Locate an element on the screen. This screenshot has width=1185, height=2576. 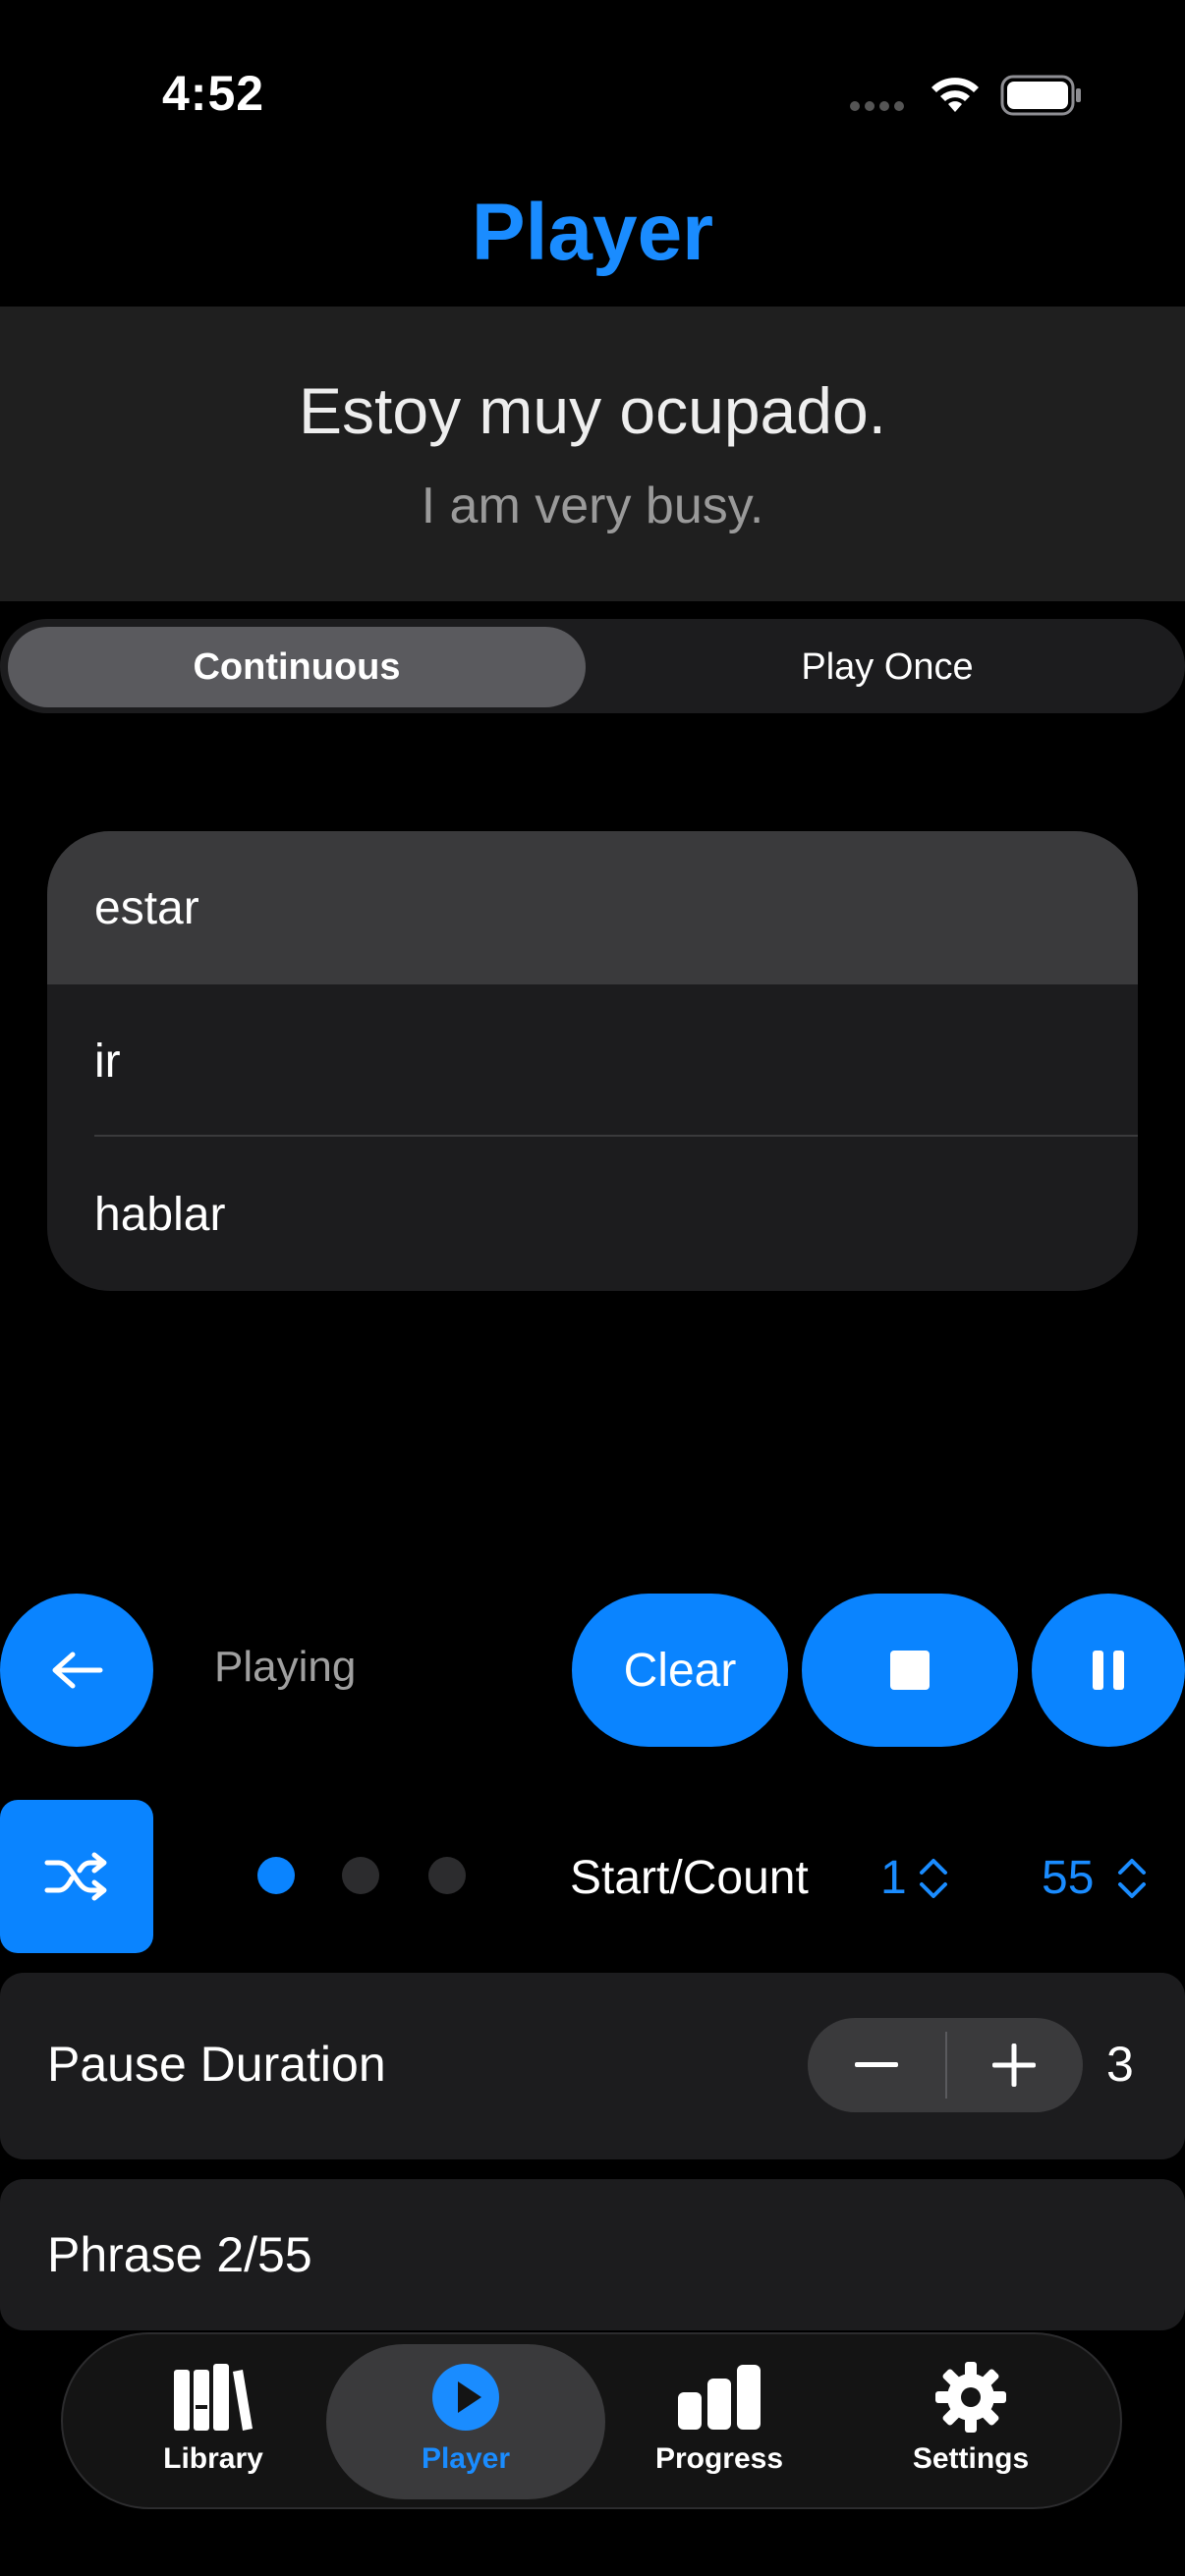
list-item-ir: ir is located at coordinates (592, 1061).